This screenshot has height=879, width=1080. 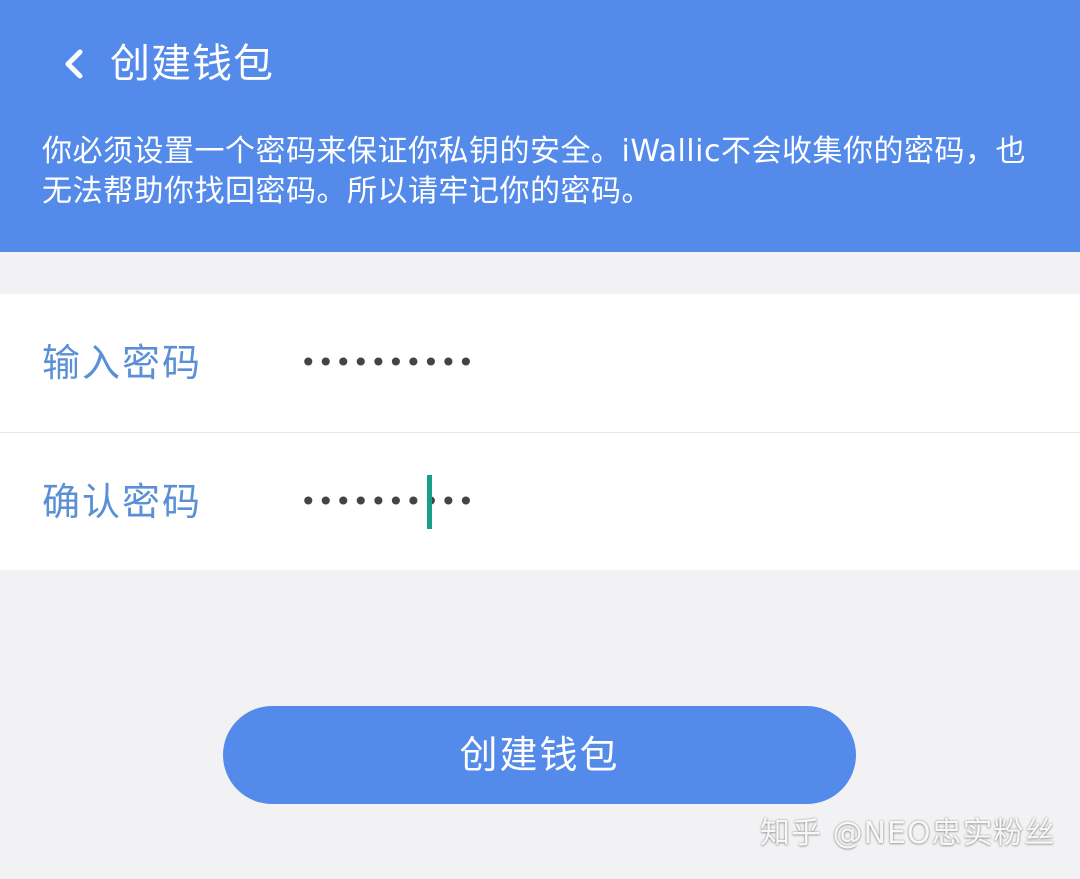 I want to click on watermark: 知乎 @NEO忠实粉丝, so click(x=908, y=833).